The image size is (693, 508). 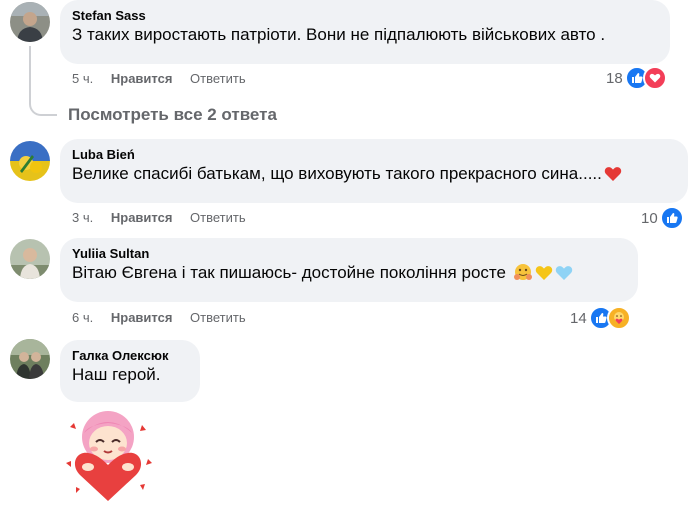 What do you see at coordinates (365, 15) in the screenshot?
I see `comment-author: Stefan Sass` at bounding box center [365, 15].